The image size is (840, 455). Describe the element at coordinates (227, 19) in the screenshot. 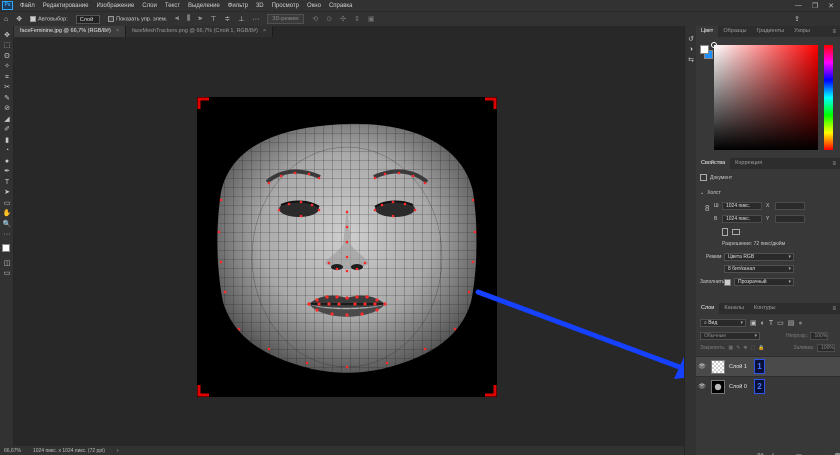

I see `align-middle-icon: ≑` at that location.